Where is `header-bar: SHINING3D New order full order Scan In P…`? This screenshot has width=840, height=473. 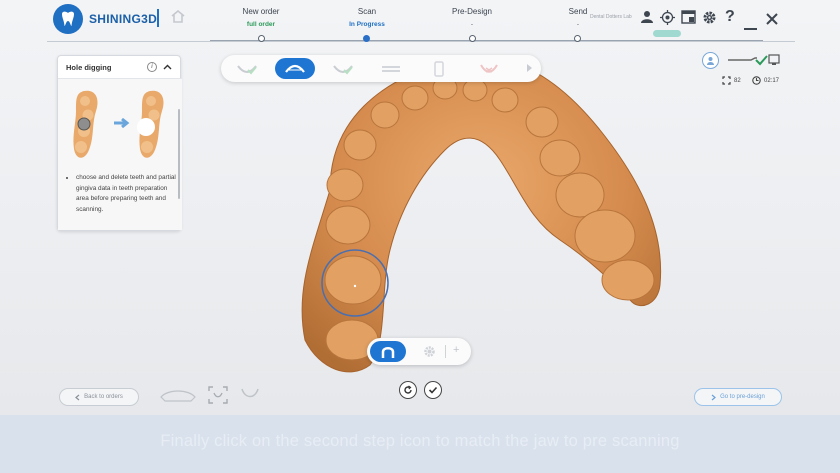
header-bar: SHINING3D New order full order Scan In P… is located at coordinates (421, 21).